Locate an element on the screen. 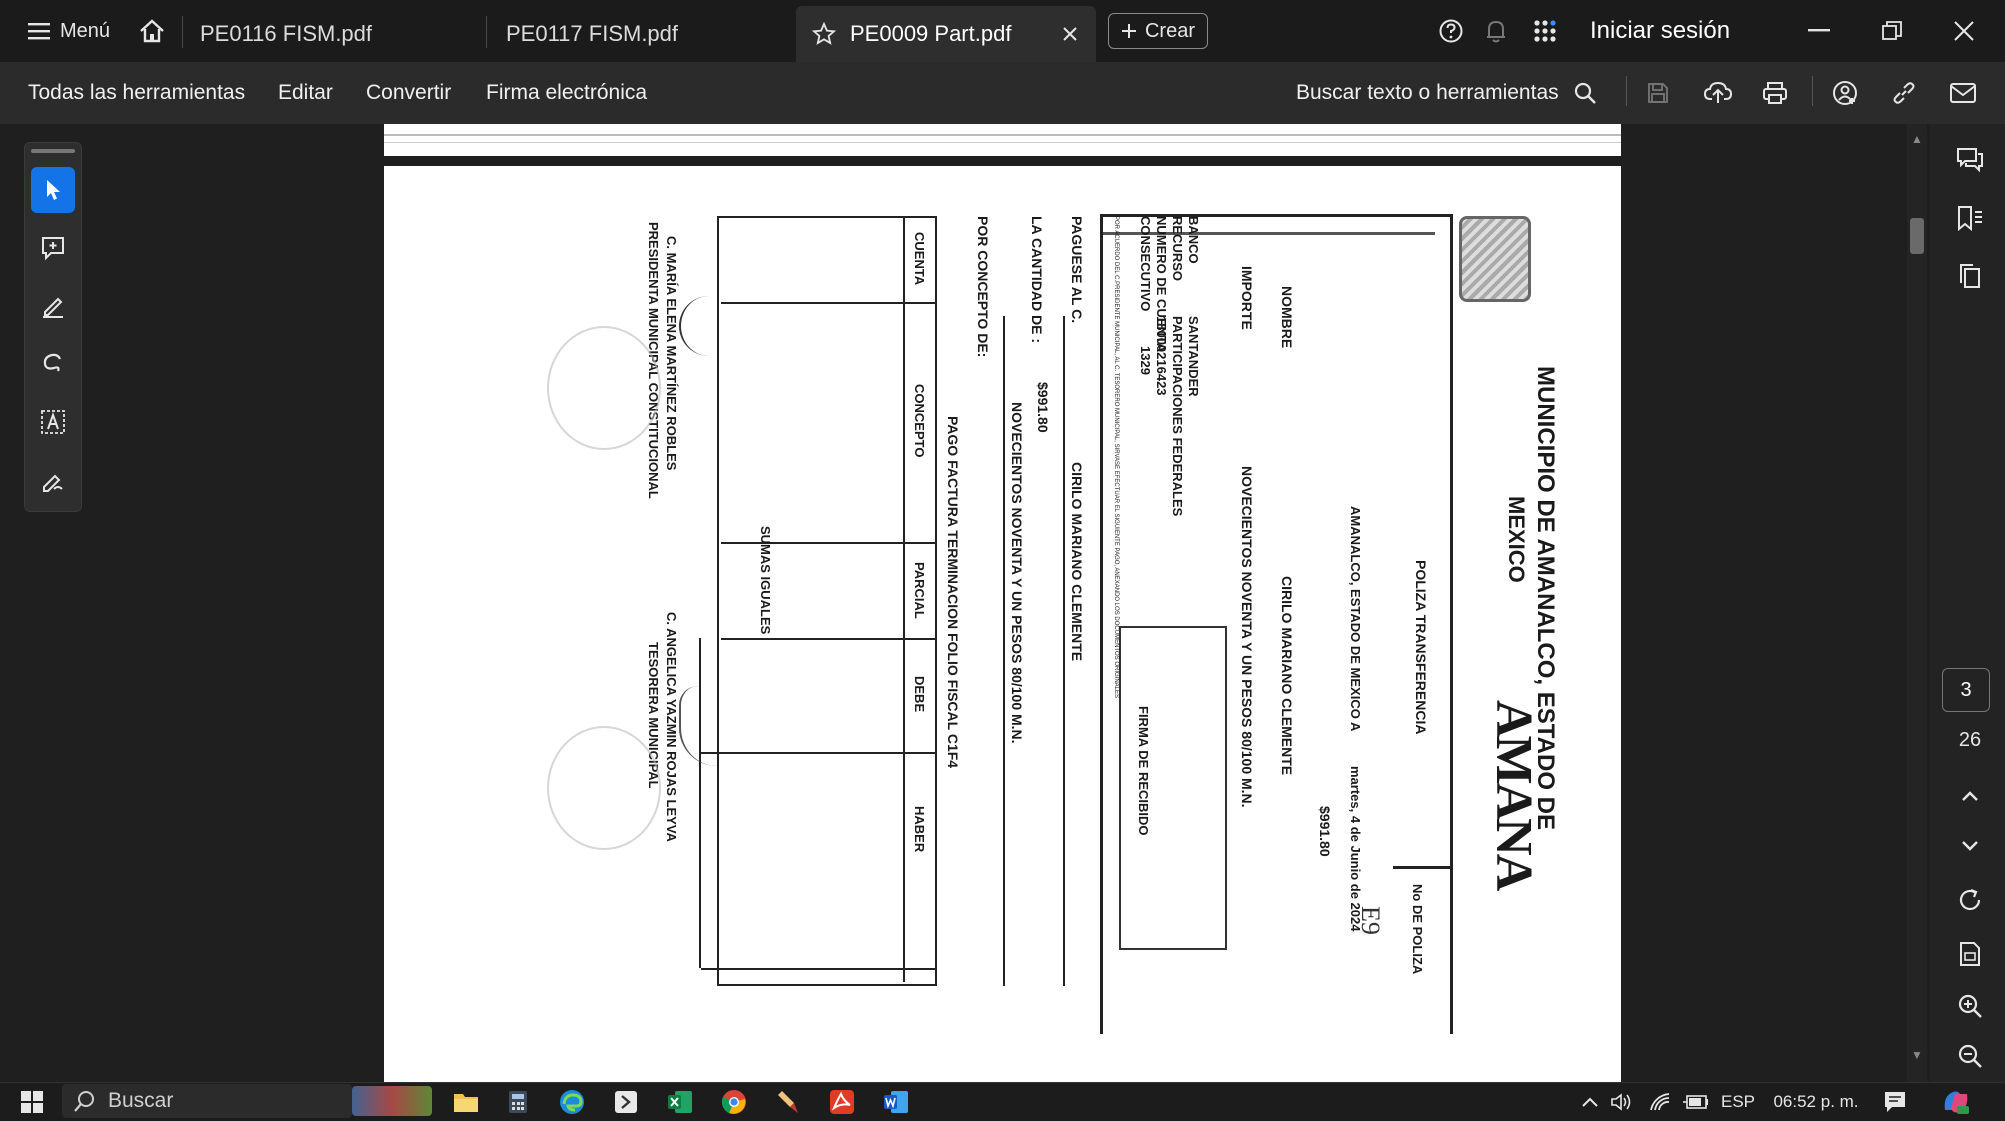 The width and height of the screenshot is (2005, 1121). scroll-down-arrow-icon: ▼ is located at coordinates (1917, 1055).